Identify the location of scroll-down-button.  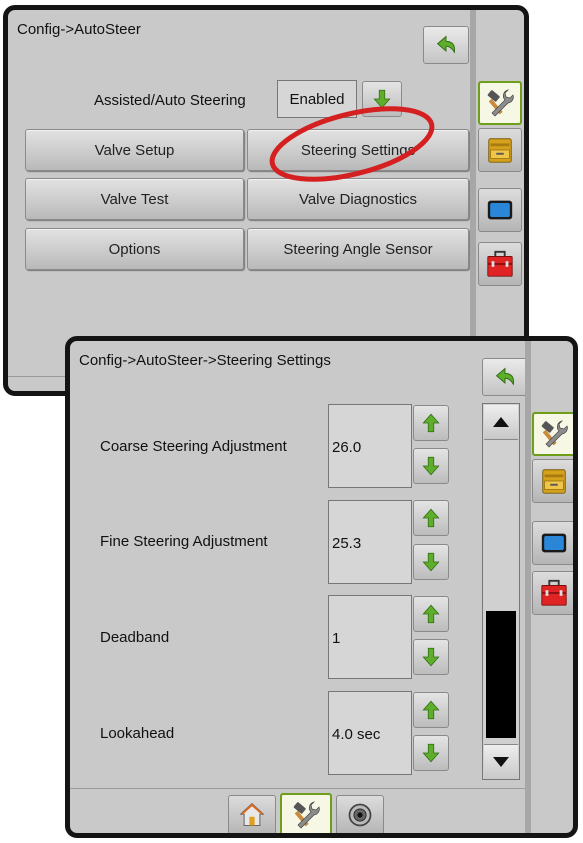
(501, 761).